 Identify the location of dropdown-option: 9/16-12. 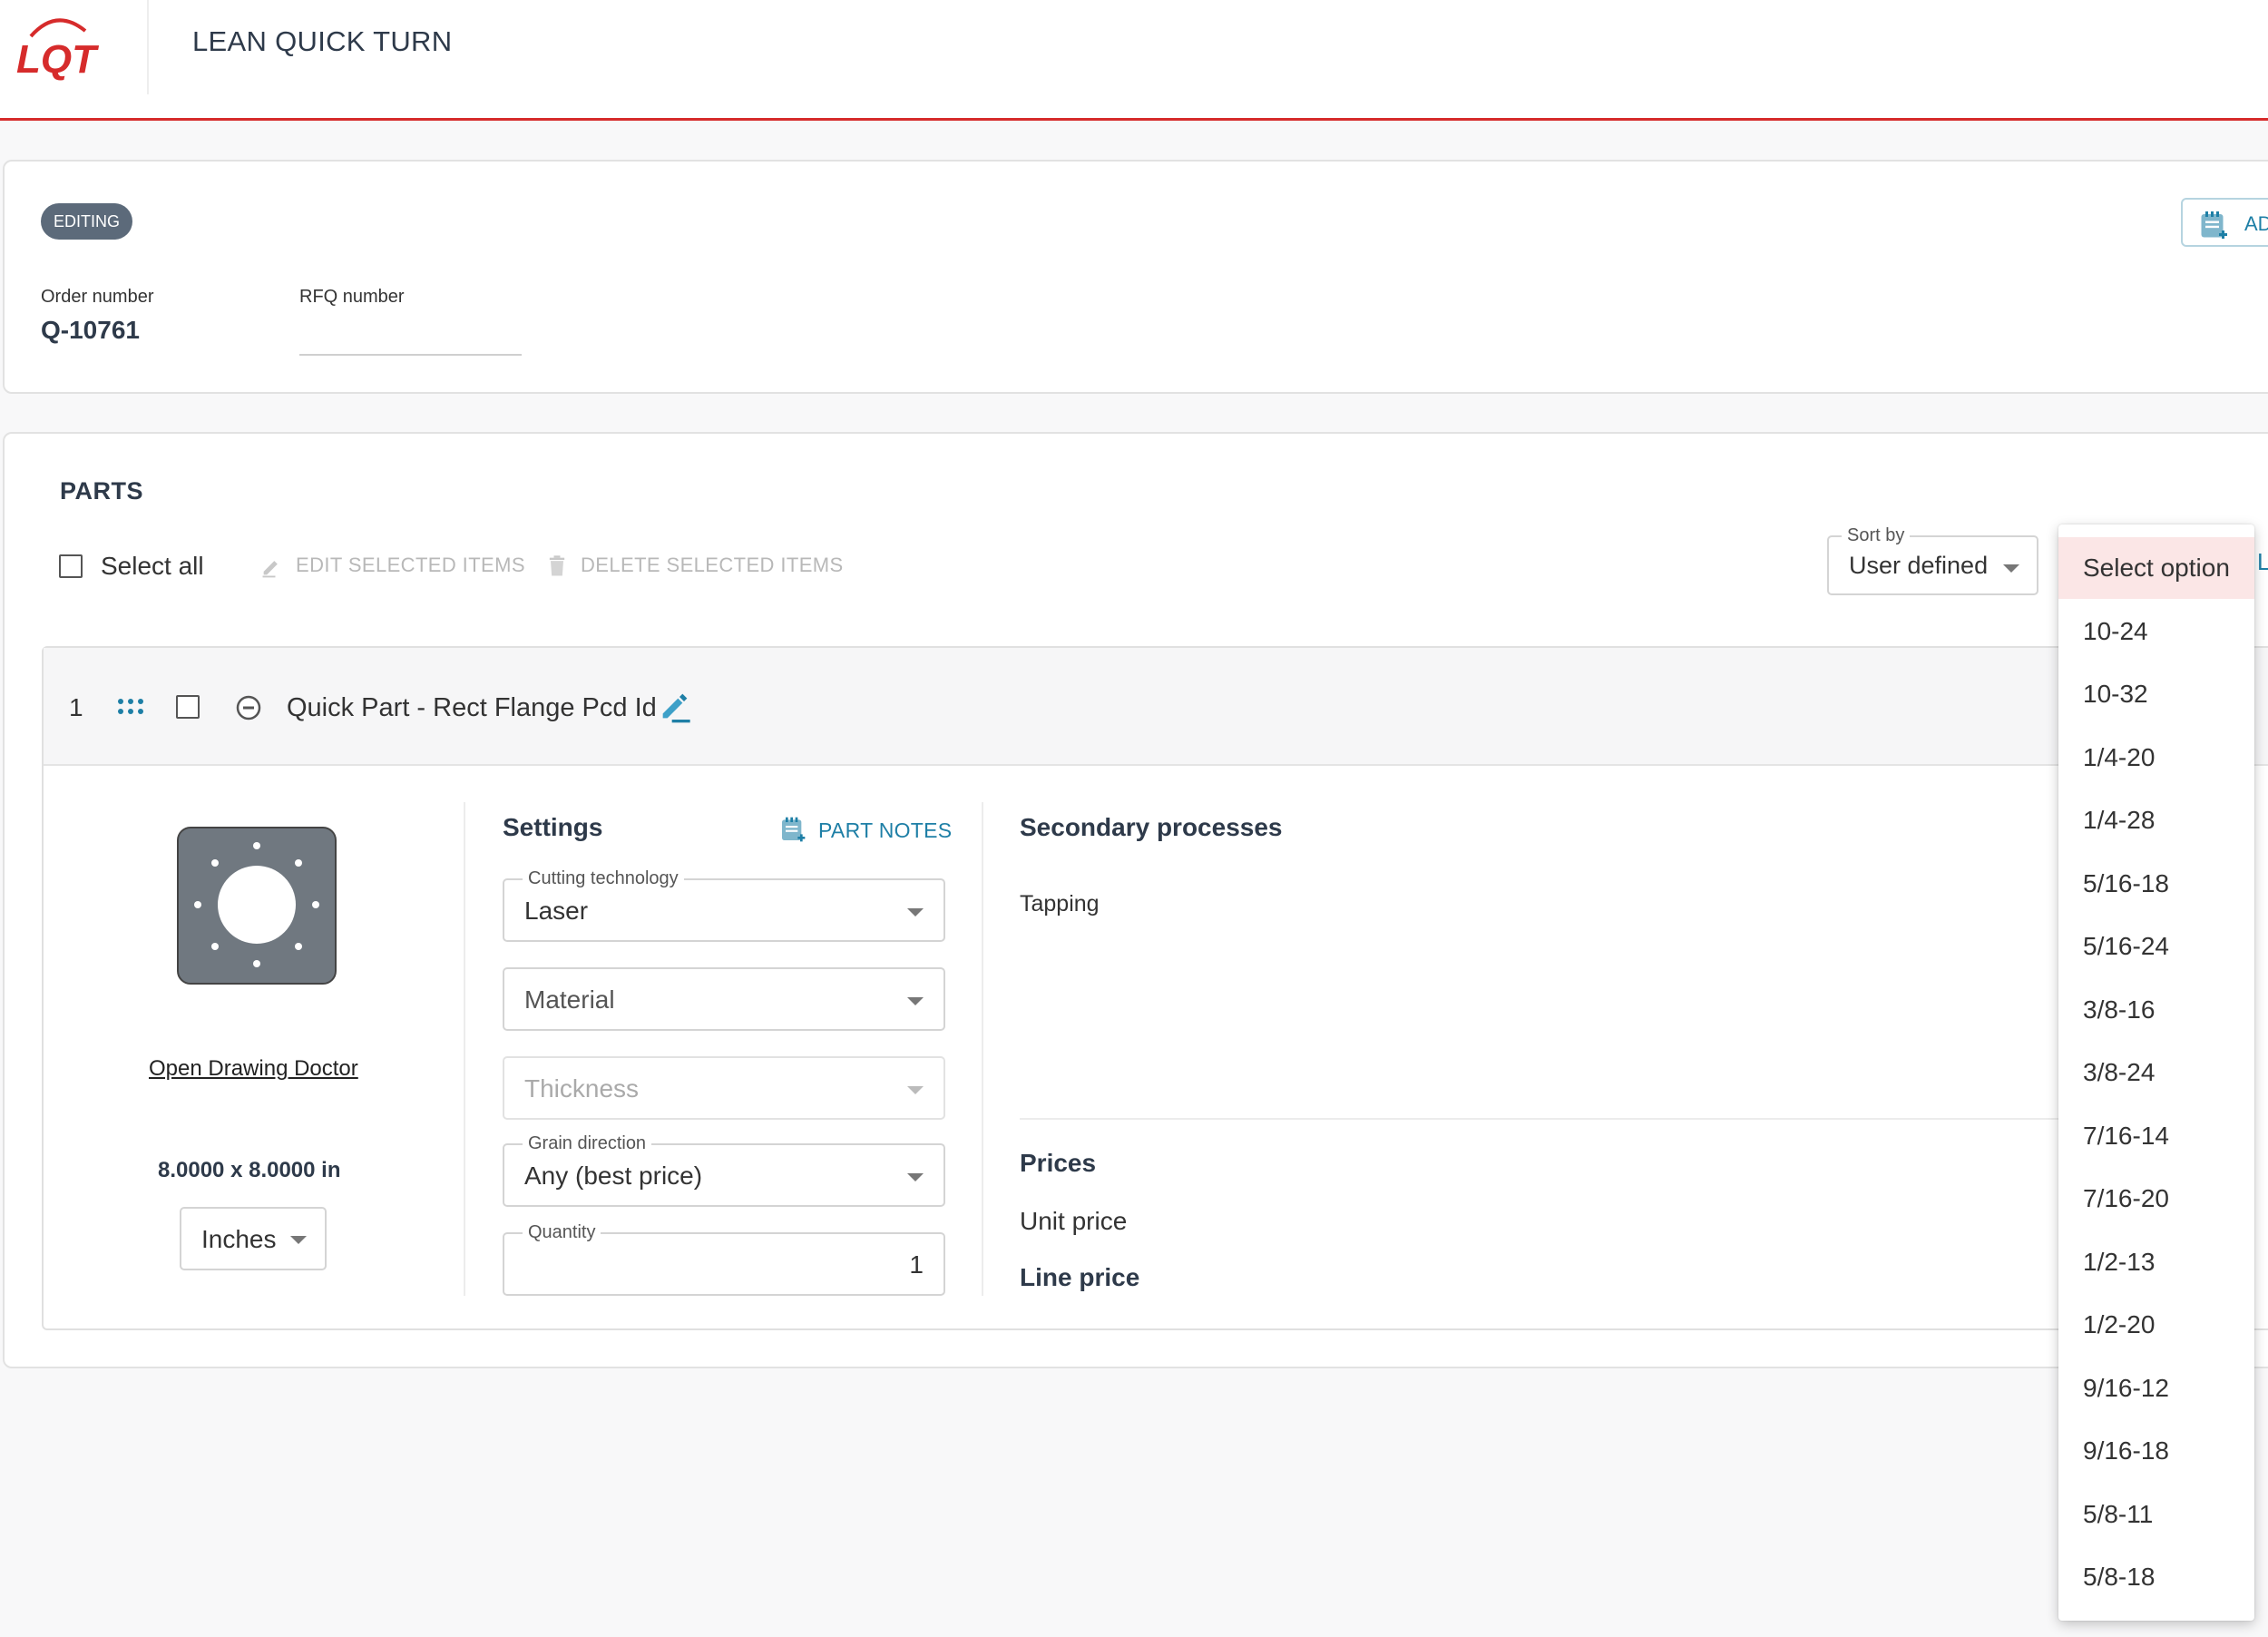
(2156, 1388).